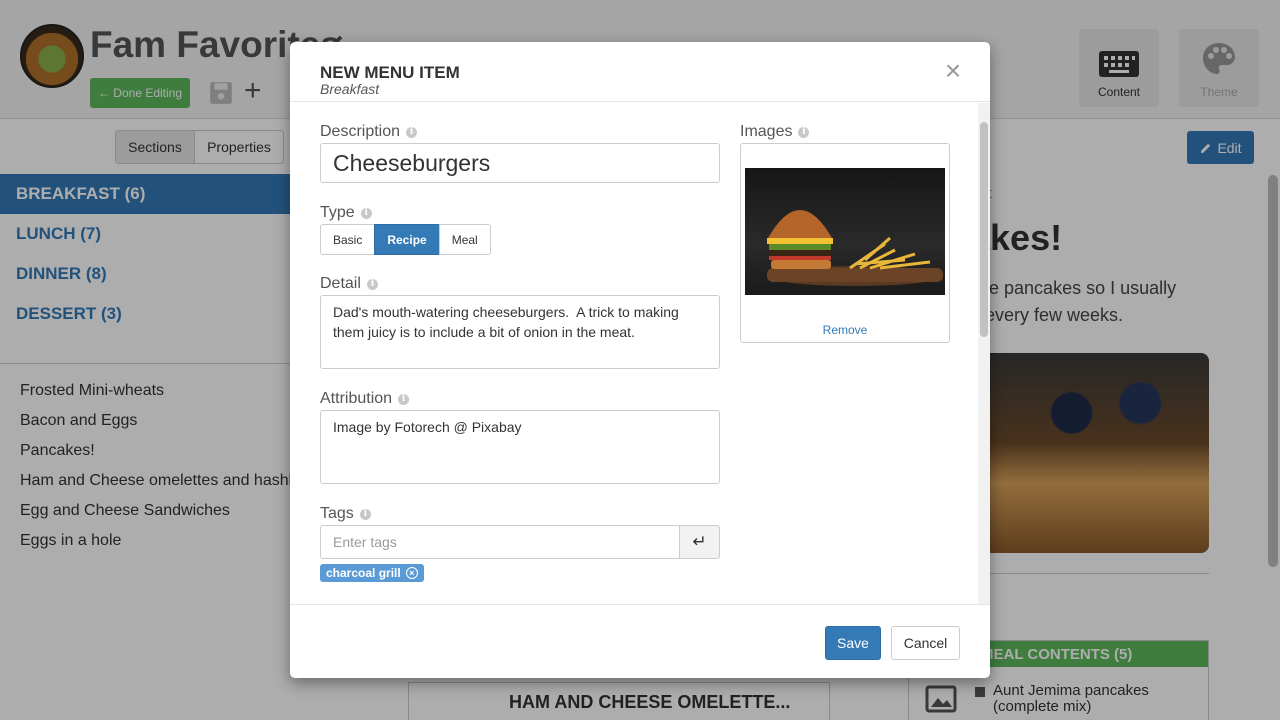 The image size is (1280, 720). I want to click on images-label-text: Images, so click(766, 131).